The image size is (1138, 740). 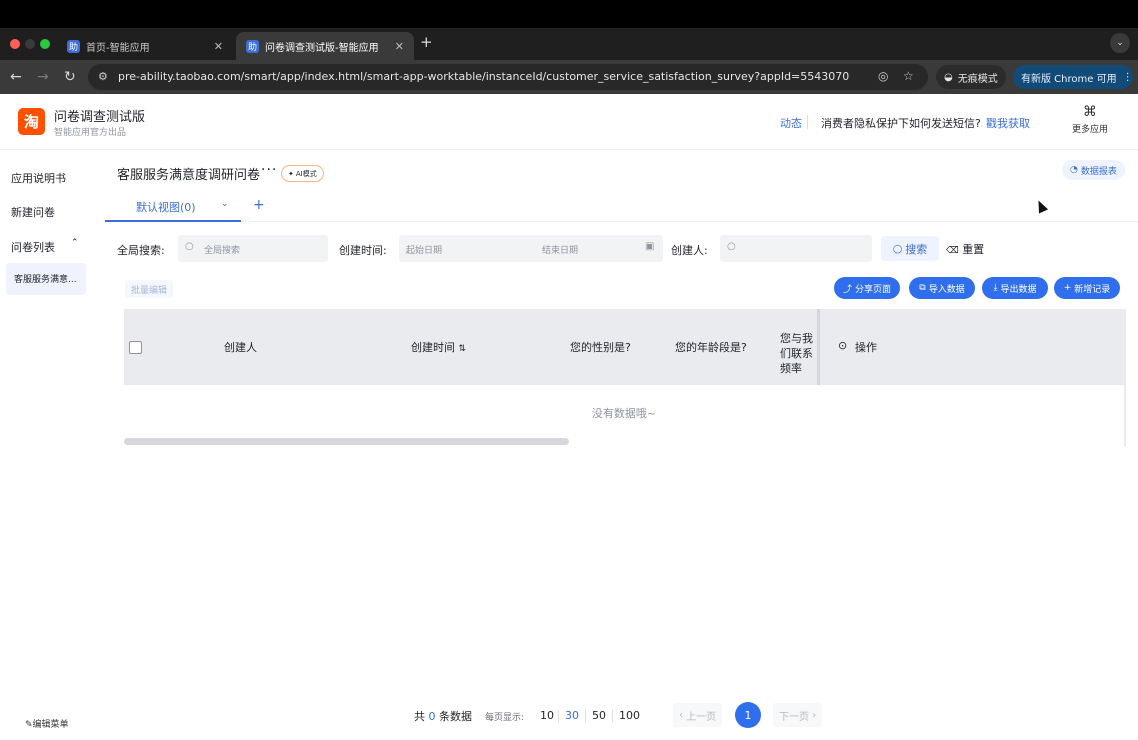 What do you see at coordinates (103, 76) in the screenshot?
I see `site-info-icon: ⚙` at bounding box center [103, 76].